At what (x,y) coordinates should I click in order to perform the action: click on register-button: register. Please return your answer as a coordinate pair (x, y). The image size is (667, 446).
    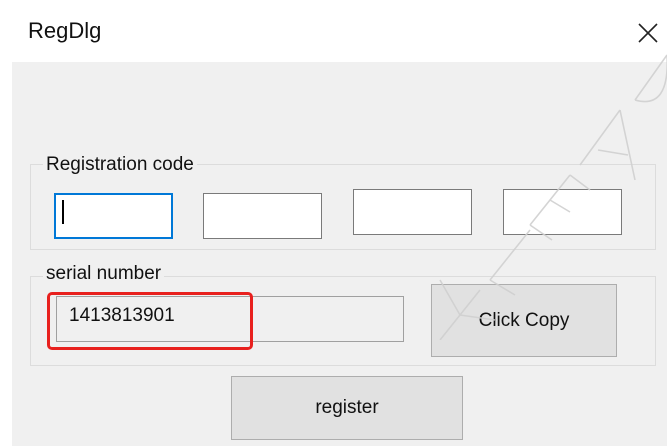
    Looking at the image, I should click on (347, 408).